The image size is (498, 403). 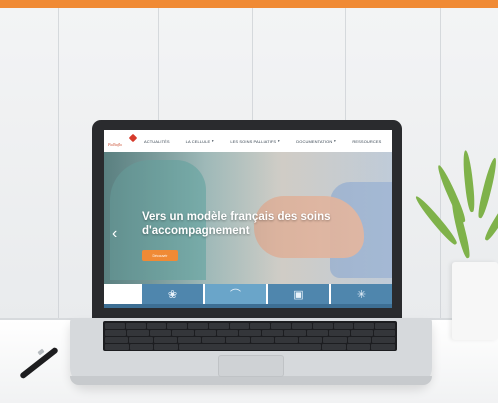 I want to click on top-accent-band, so click(x=249, y=4).